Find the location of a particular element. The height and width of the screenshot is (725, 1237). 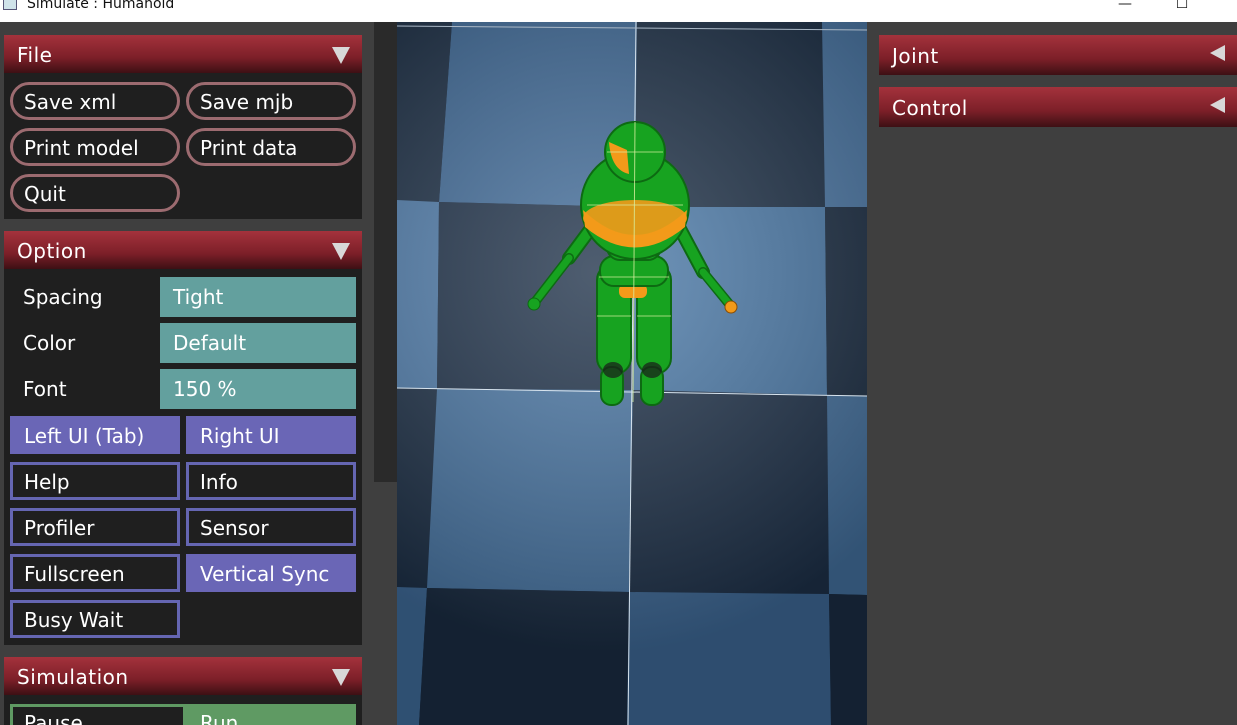

color-label: Color is located at coordinates (49, 343).